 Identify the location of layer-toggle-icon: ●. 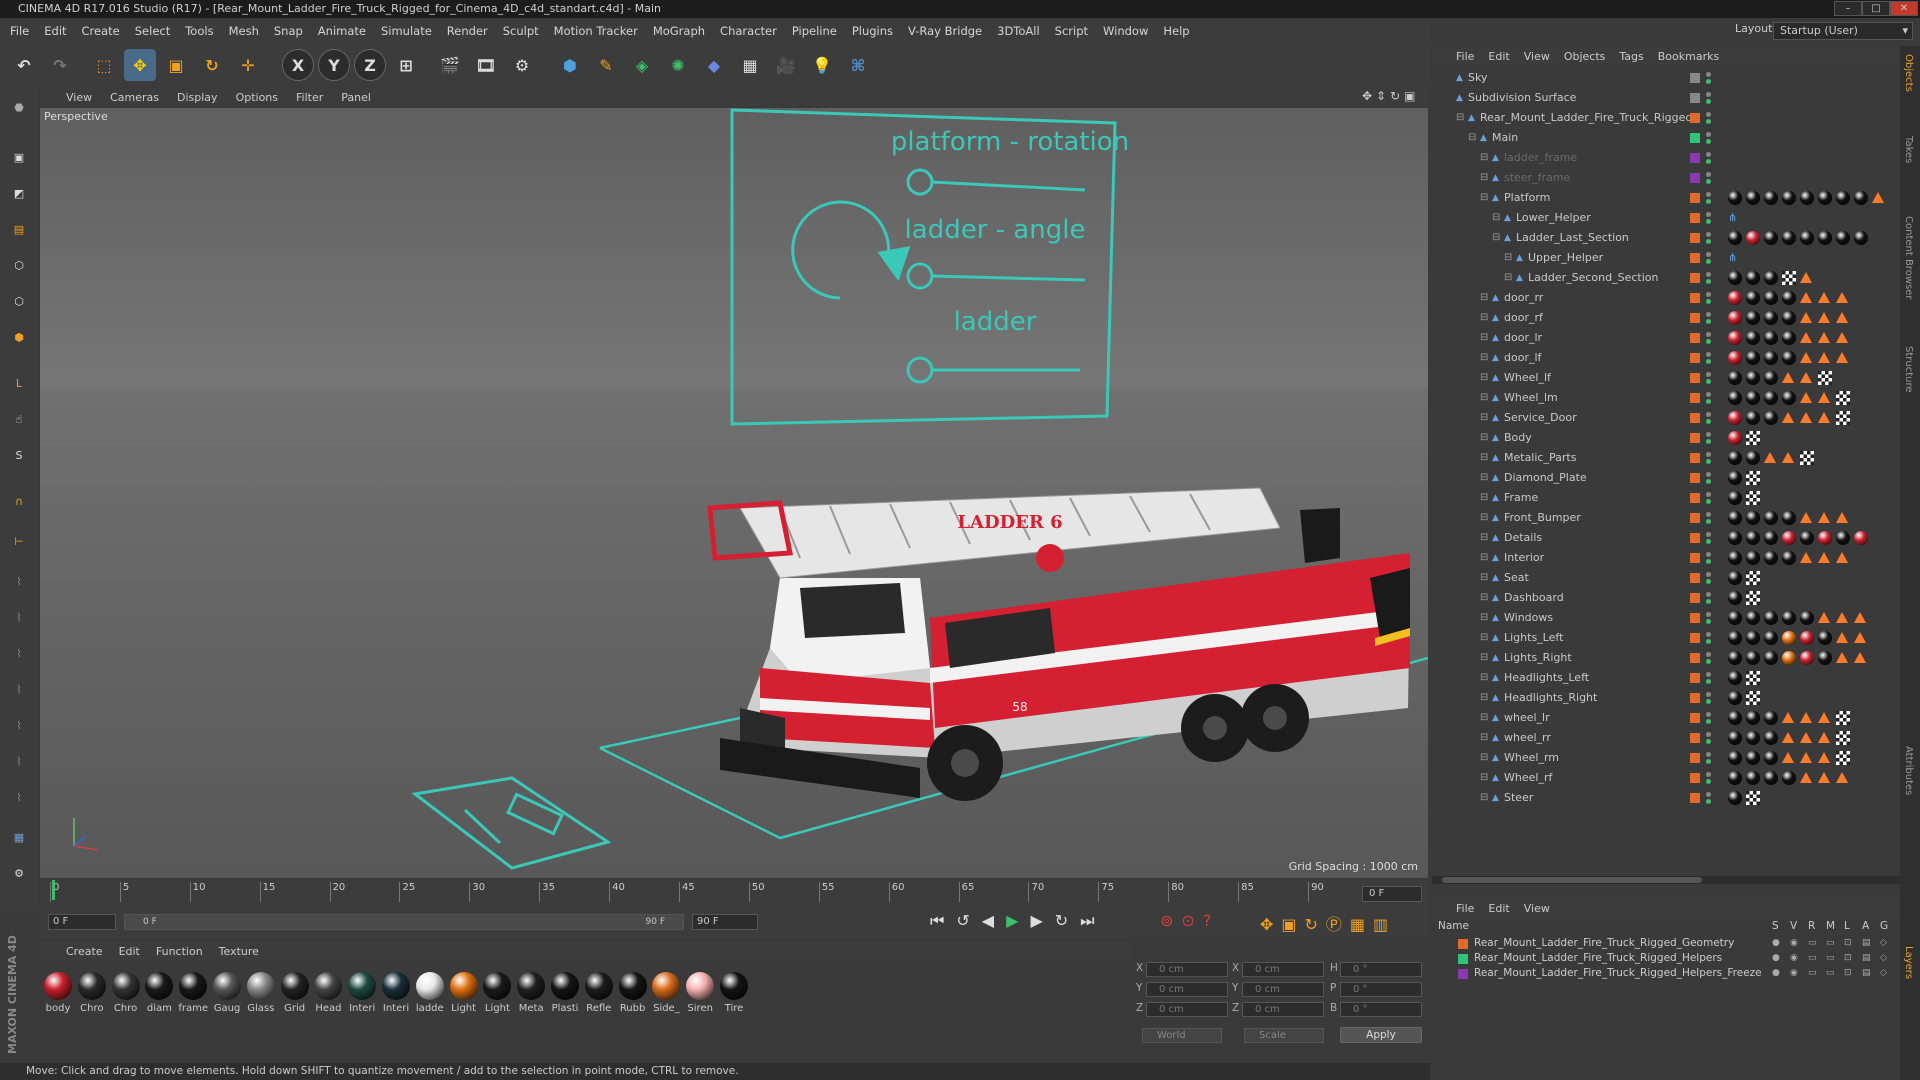
(1776, 958).